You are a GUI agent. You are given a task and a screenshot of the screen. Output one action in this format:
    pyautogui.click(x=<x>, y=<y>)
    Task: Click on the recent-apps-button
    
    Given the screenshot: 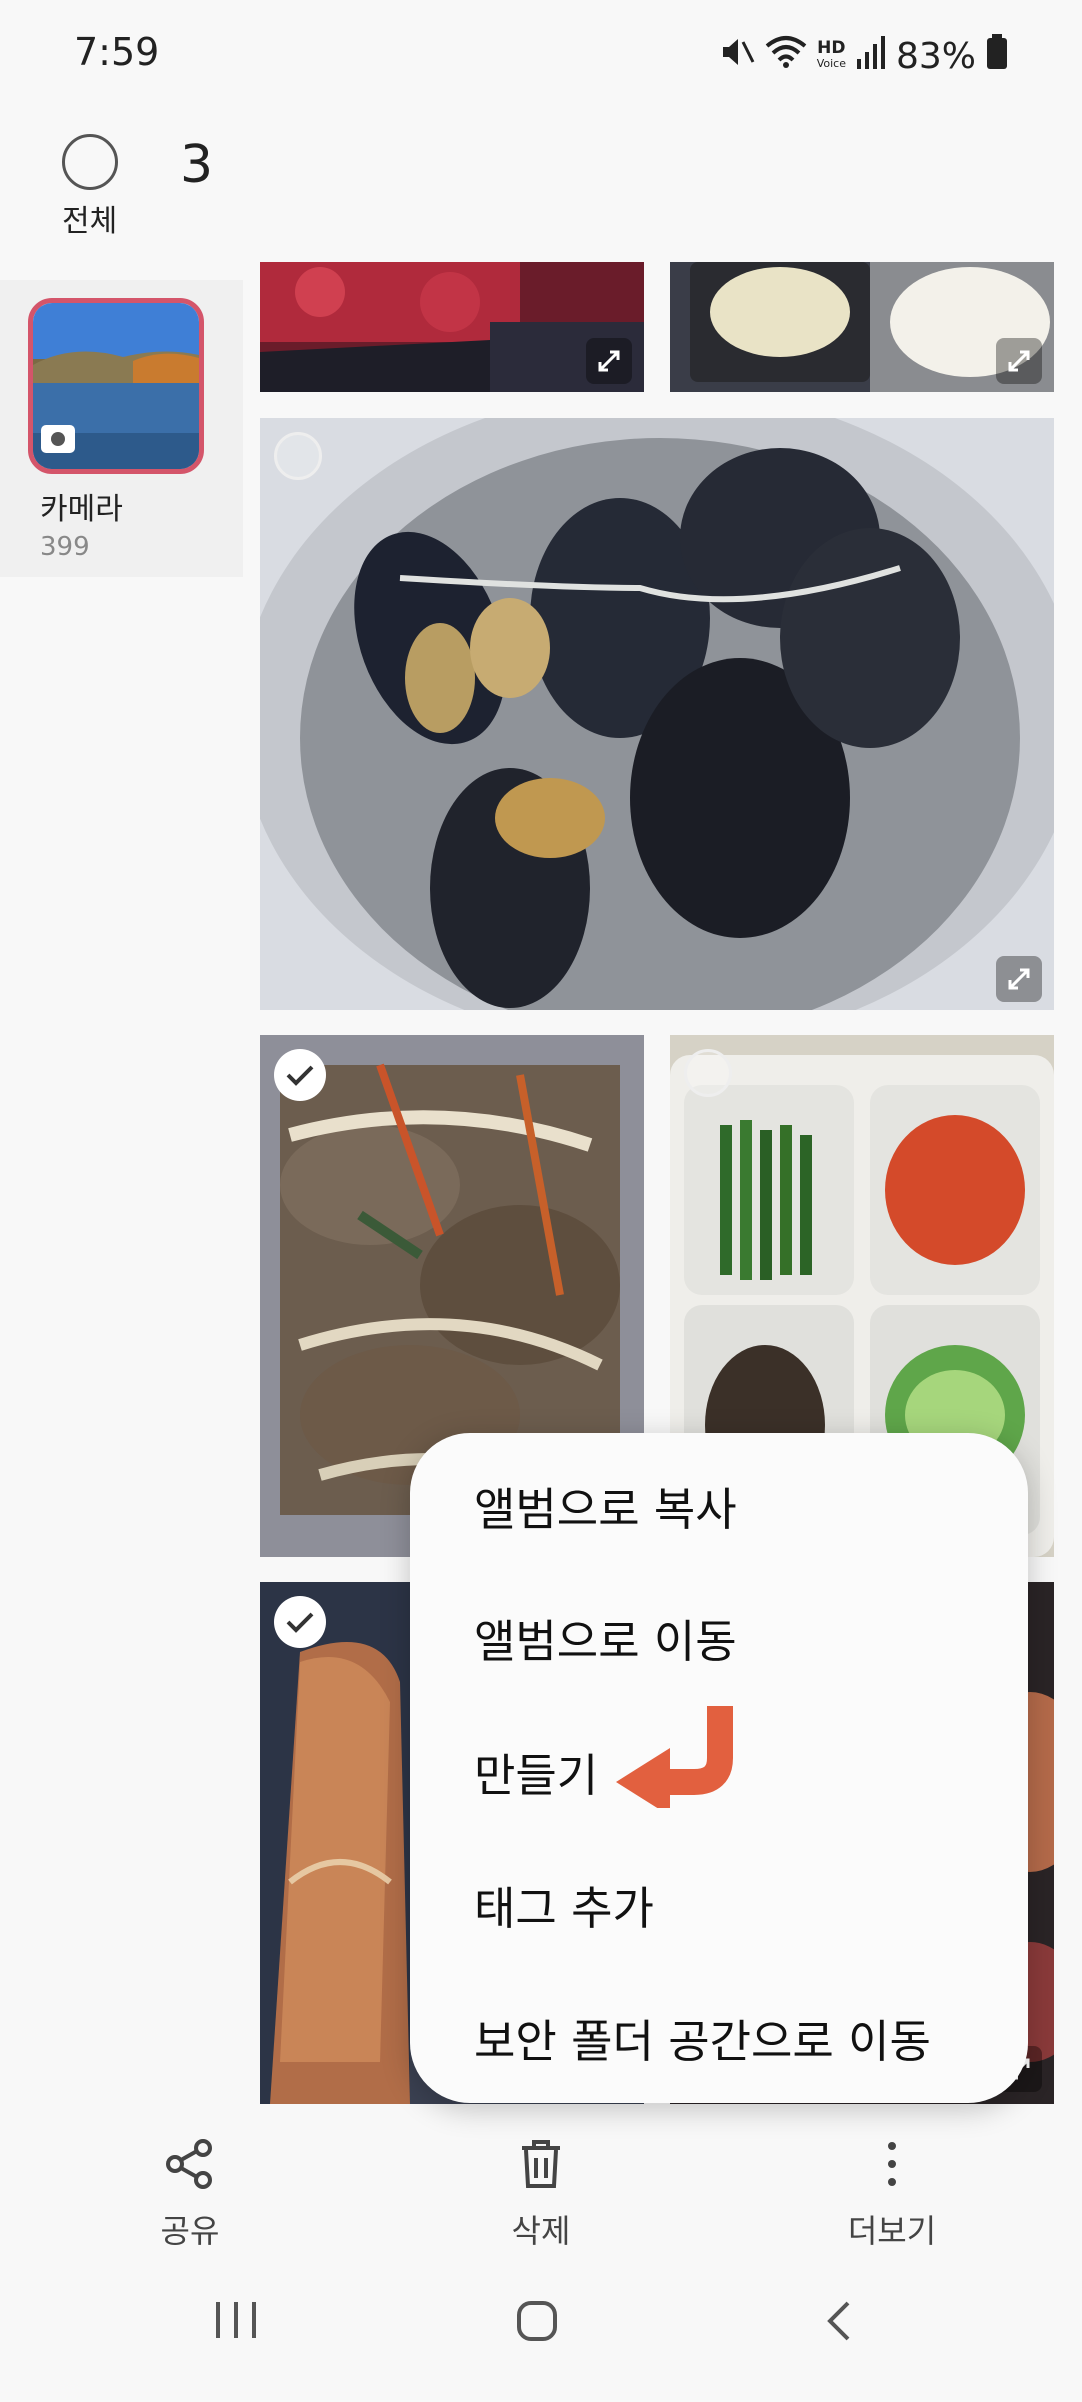 What is the action you would take?
    pyautogui.click(x=236, y=2322)
    